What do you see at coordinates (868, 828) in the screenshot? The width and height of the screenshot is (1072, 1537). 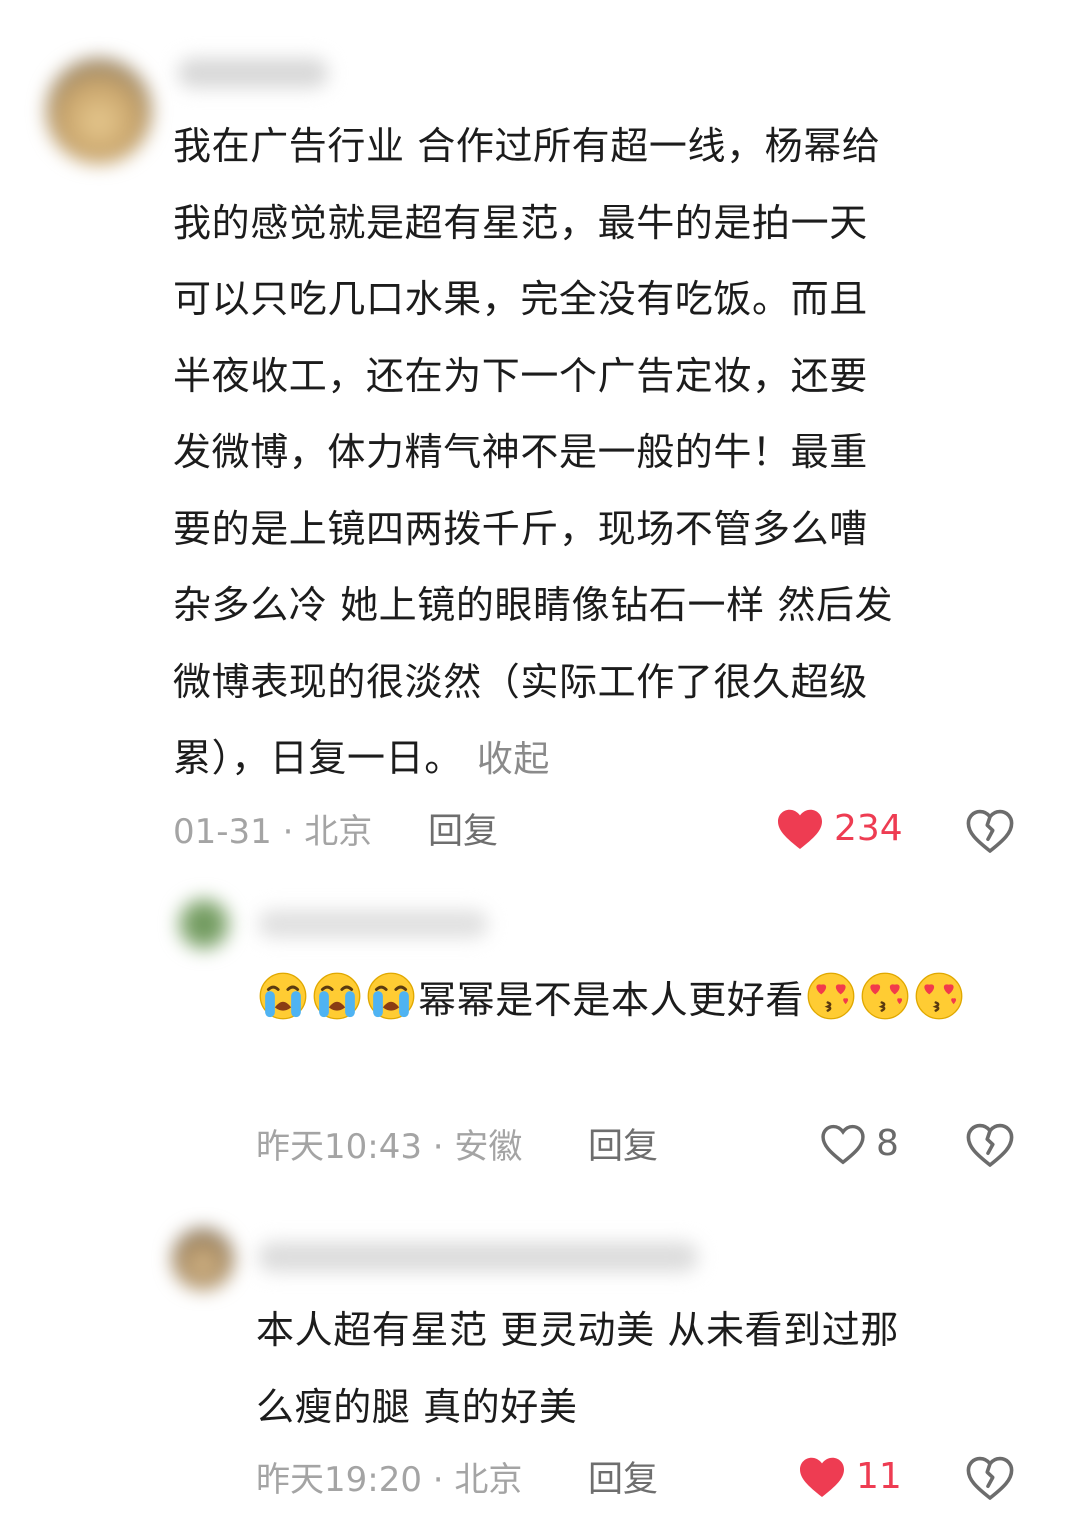 I see `like-count: 234` at bounding box center [868, 828].